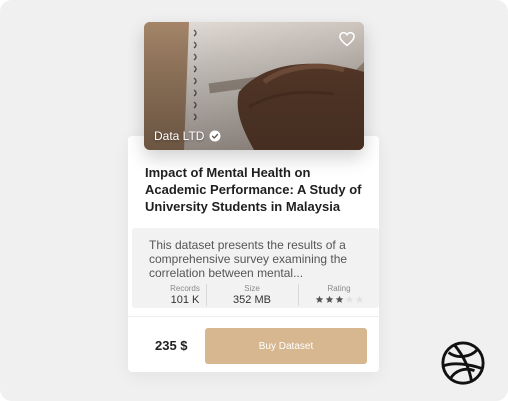  What do you see at coordinates (252, 300) in the screenshot?
I see `size-value: 352 MB` at bounding box center [252, 300].